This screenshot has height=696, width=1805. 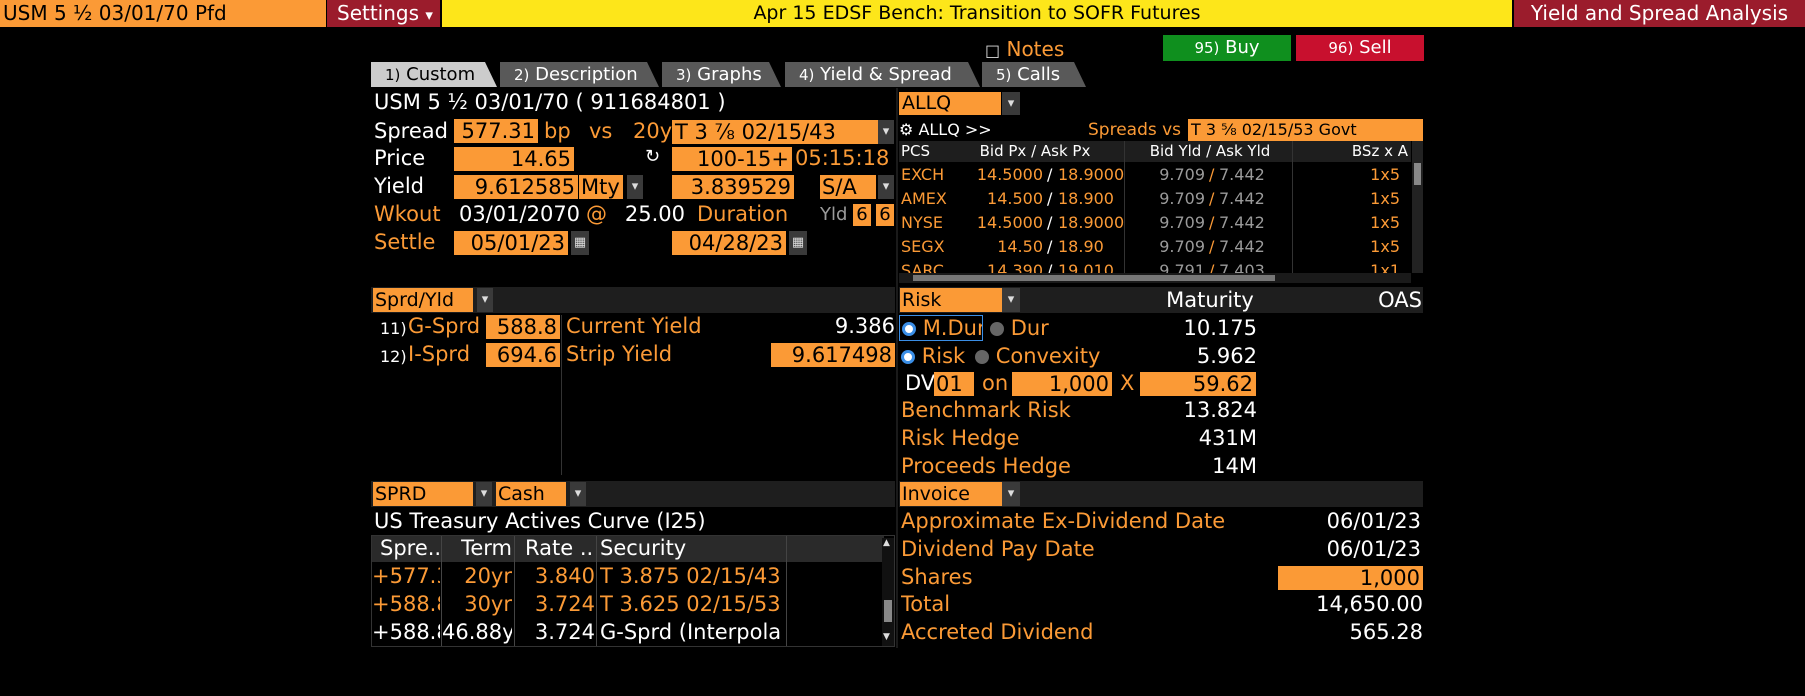 I want to click on security-title: USM 5 ½ 03/01/70 ( 911684801 ), so click(x=550, y=102).